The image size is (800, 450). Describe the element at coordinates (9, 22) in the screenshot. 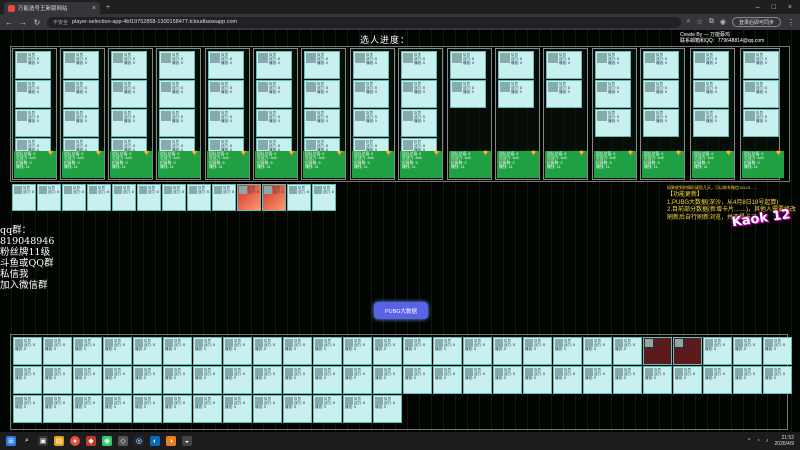

I see `back-icon: ←` at that location.